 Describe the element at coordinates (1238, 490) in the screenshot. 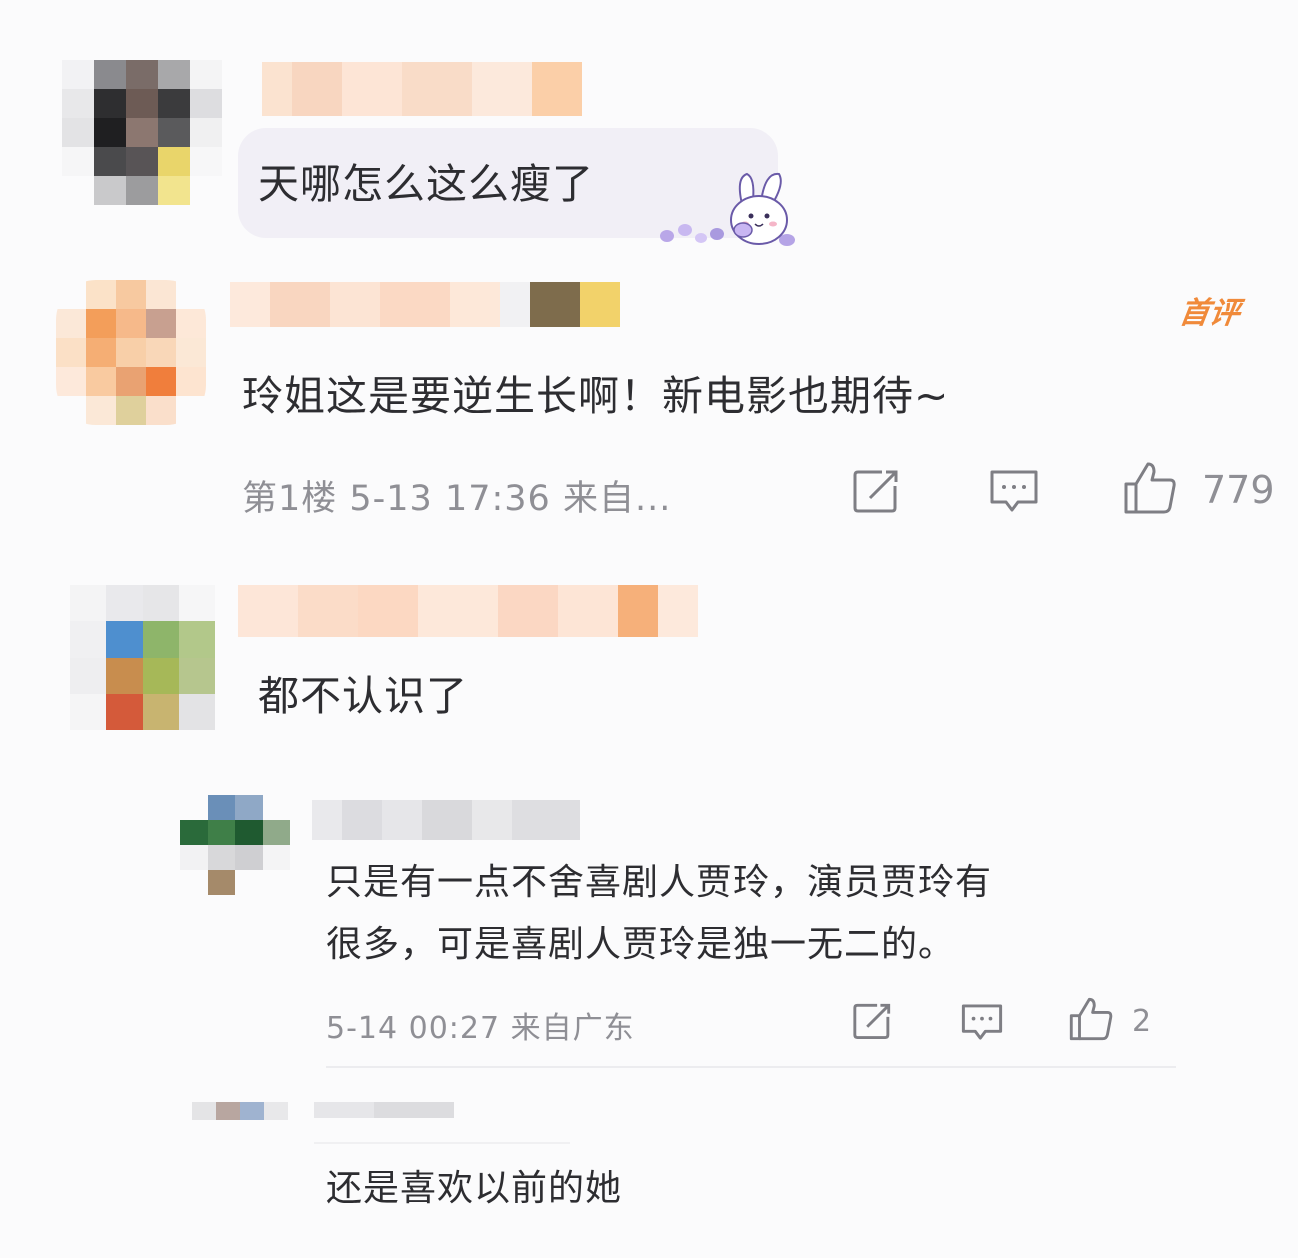

I see `like-count: 779` at that location.